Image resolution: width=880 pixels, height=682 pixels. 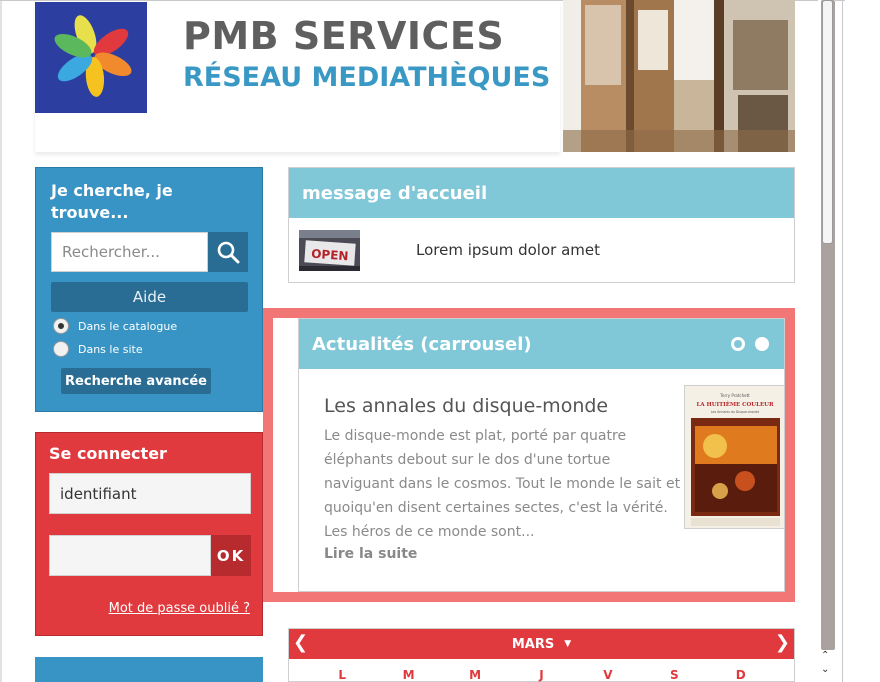 I want to click on page-right-border, so click(x=842, y=341).